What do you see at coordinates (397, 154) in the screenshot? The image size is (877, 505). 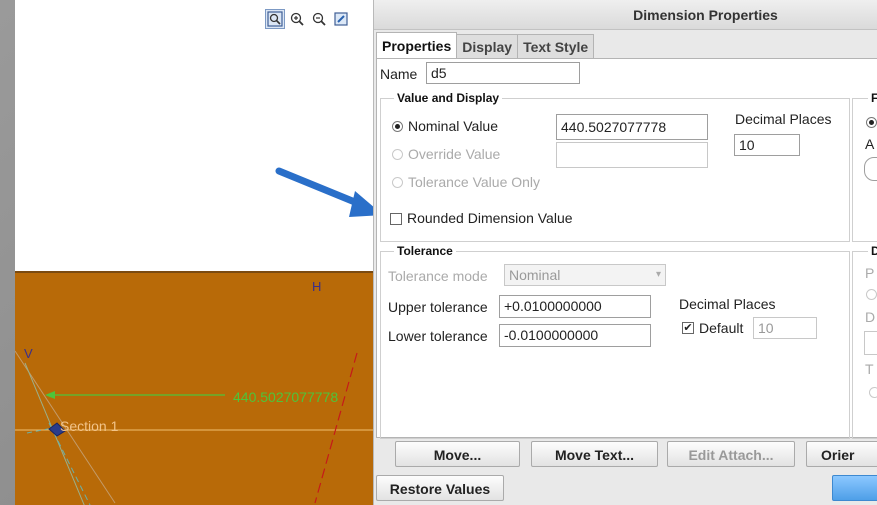 I see `override-value-radio` at bounding box center [397, 154].